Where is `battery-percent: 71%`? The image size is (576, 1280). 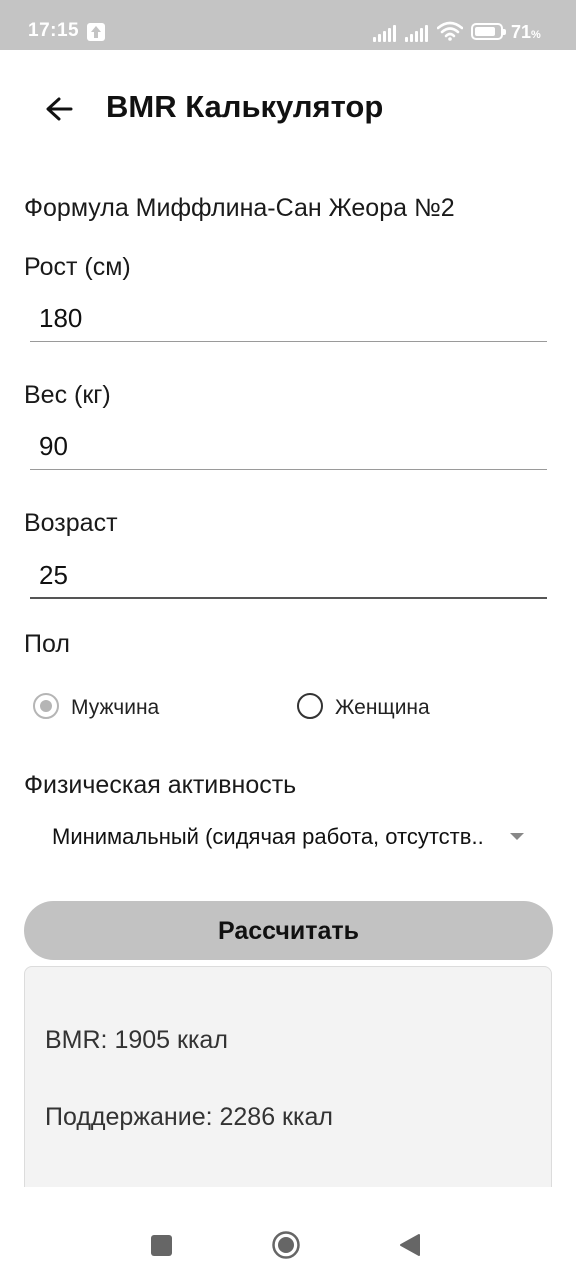 battery-percent: 71% is located at coordinates (526, 32).